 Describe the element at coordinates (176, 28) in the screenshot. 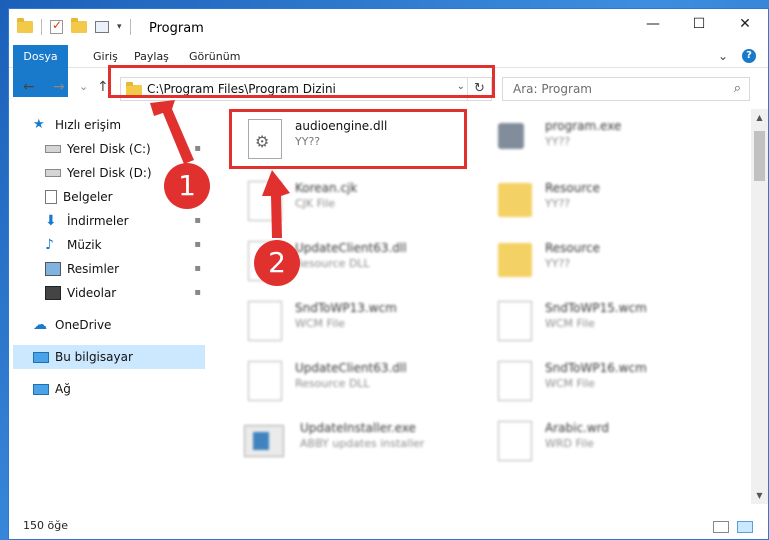

I see `window-title: Program` at that location.